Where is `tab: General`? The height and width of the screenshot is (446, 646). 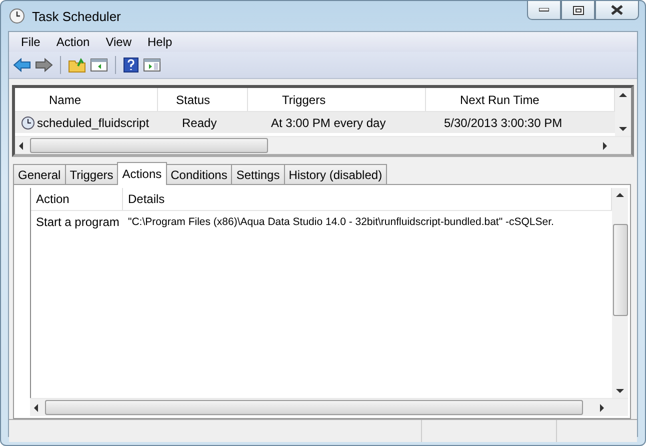 tab: General is located at coordinates (39, 174).